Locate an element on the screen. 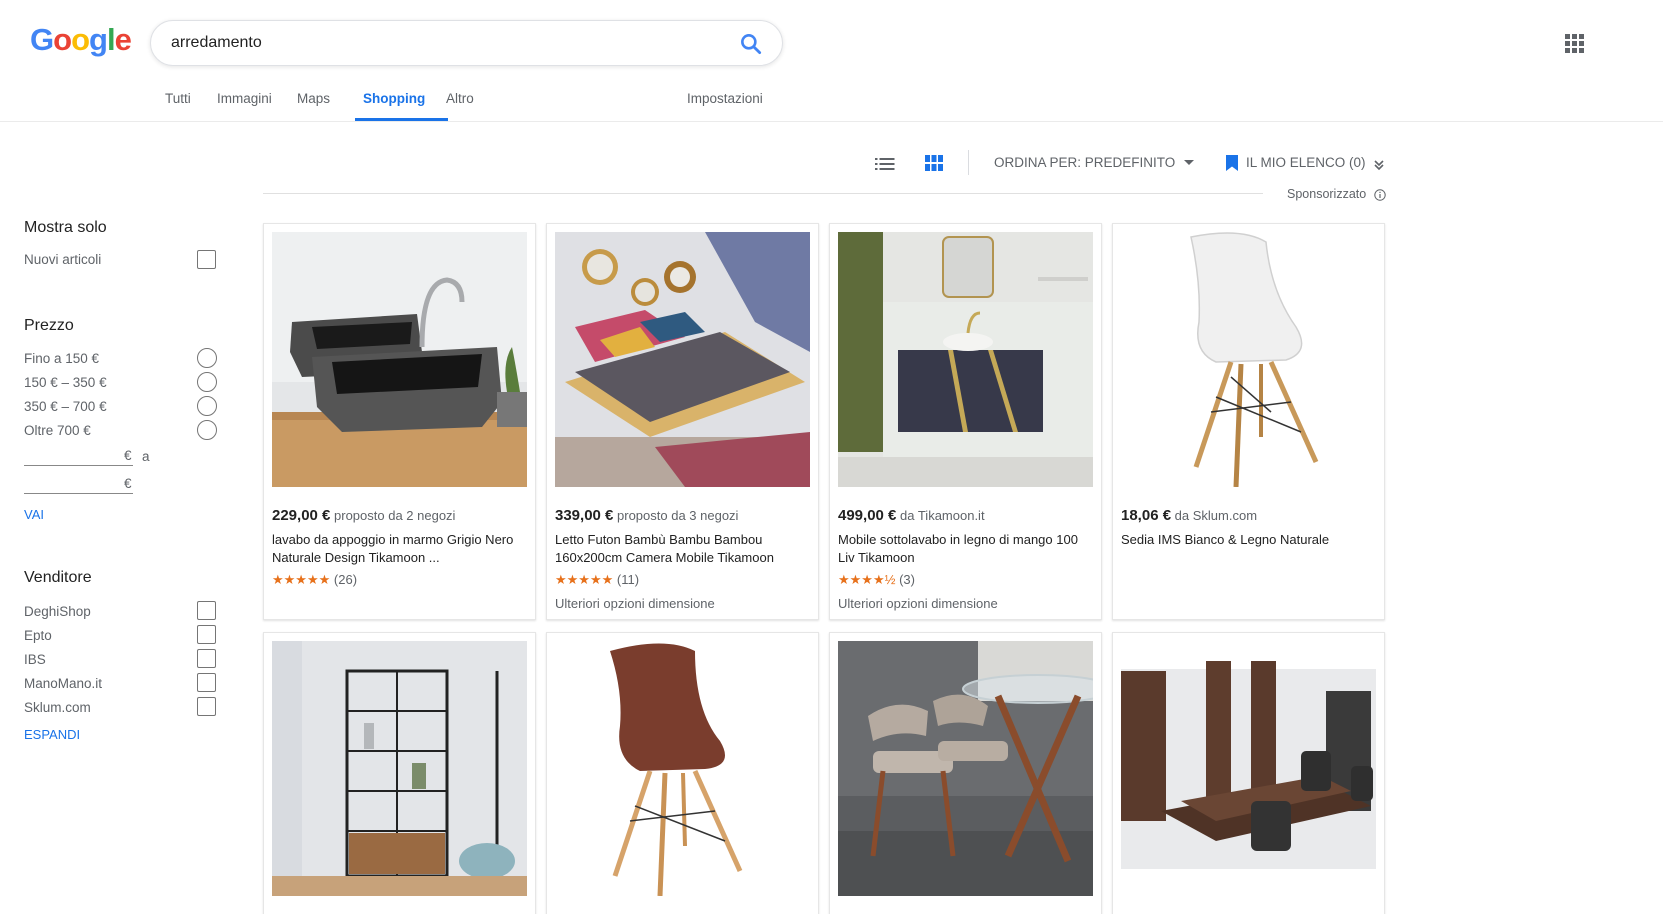 The height and width of the screenshot is (914, 1663). review-count: (3) is located at coordinates (907, 579).